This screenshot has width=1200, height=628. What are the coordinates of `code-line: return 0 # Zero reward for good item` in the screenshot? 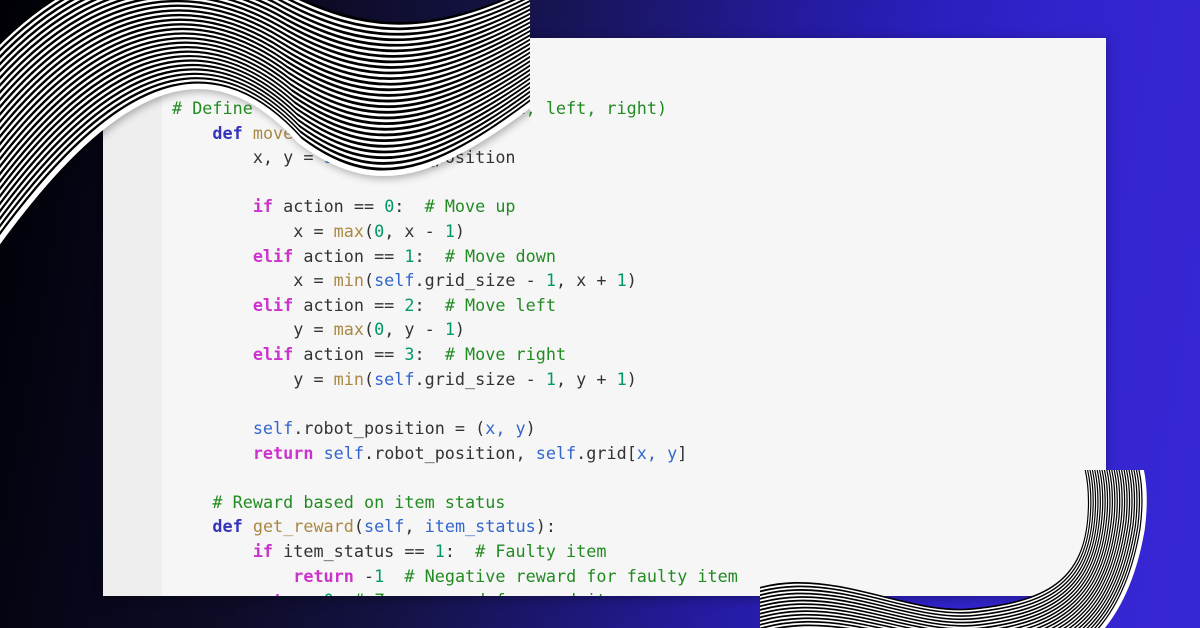 It's located at (455, 592).